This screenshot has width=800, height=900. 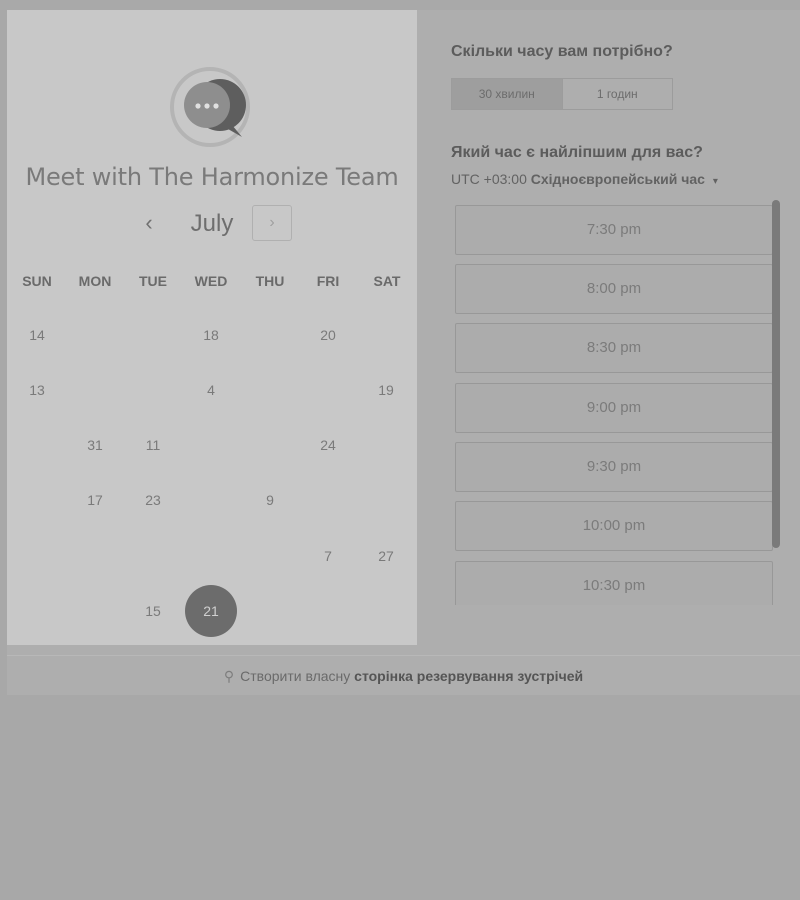 What do you see at coordinates (153, 445) in the screenshot?
I see `calendar-day: 11` at bounding box center [153, 445].